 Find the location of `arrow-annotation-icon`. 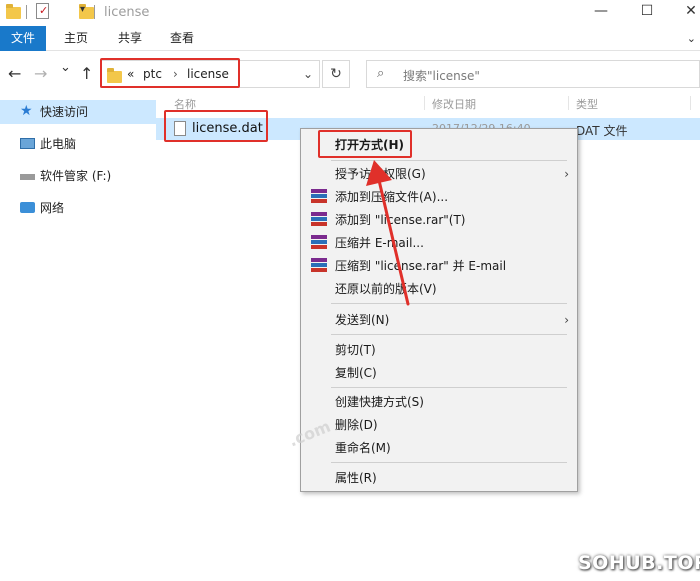

arrow-annotation-icon is located at coordinates (388, 233).